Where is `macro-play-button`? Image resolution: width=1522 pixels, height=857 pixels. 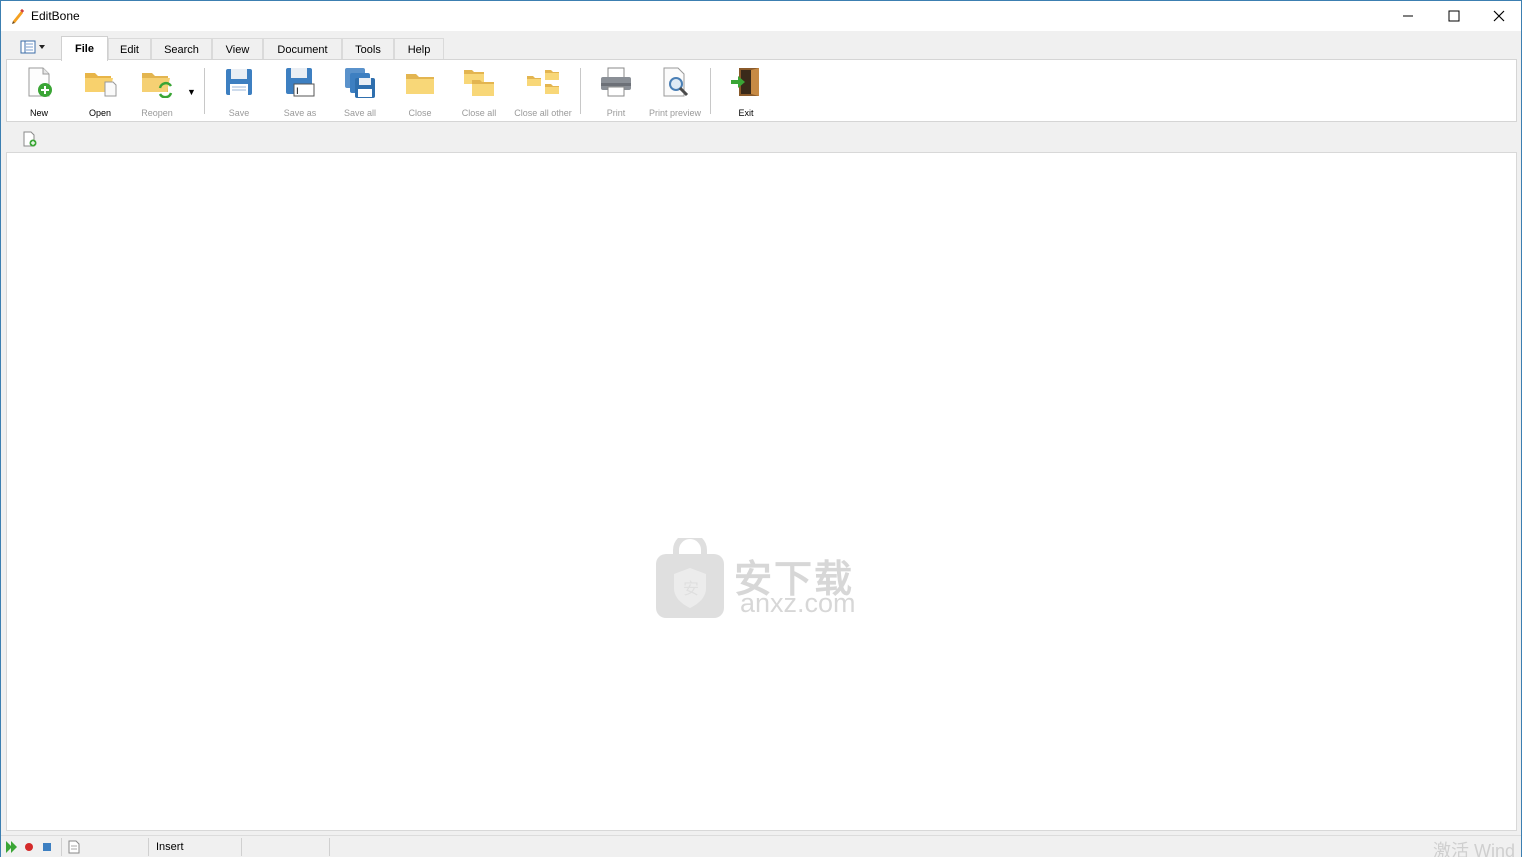
macro-play-button is located at coordinates (12, 846).